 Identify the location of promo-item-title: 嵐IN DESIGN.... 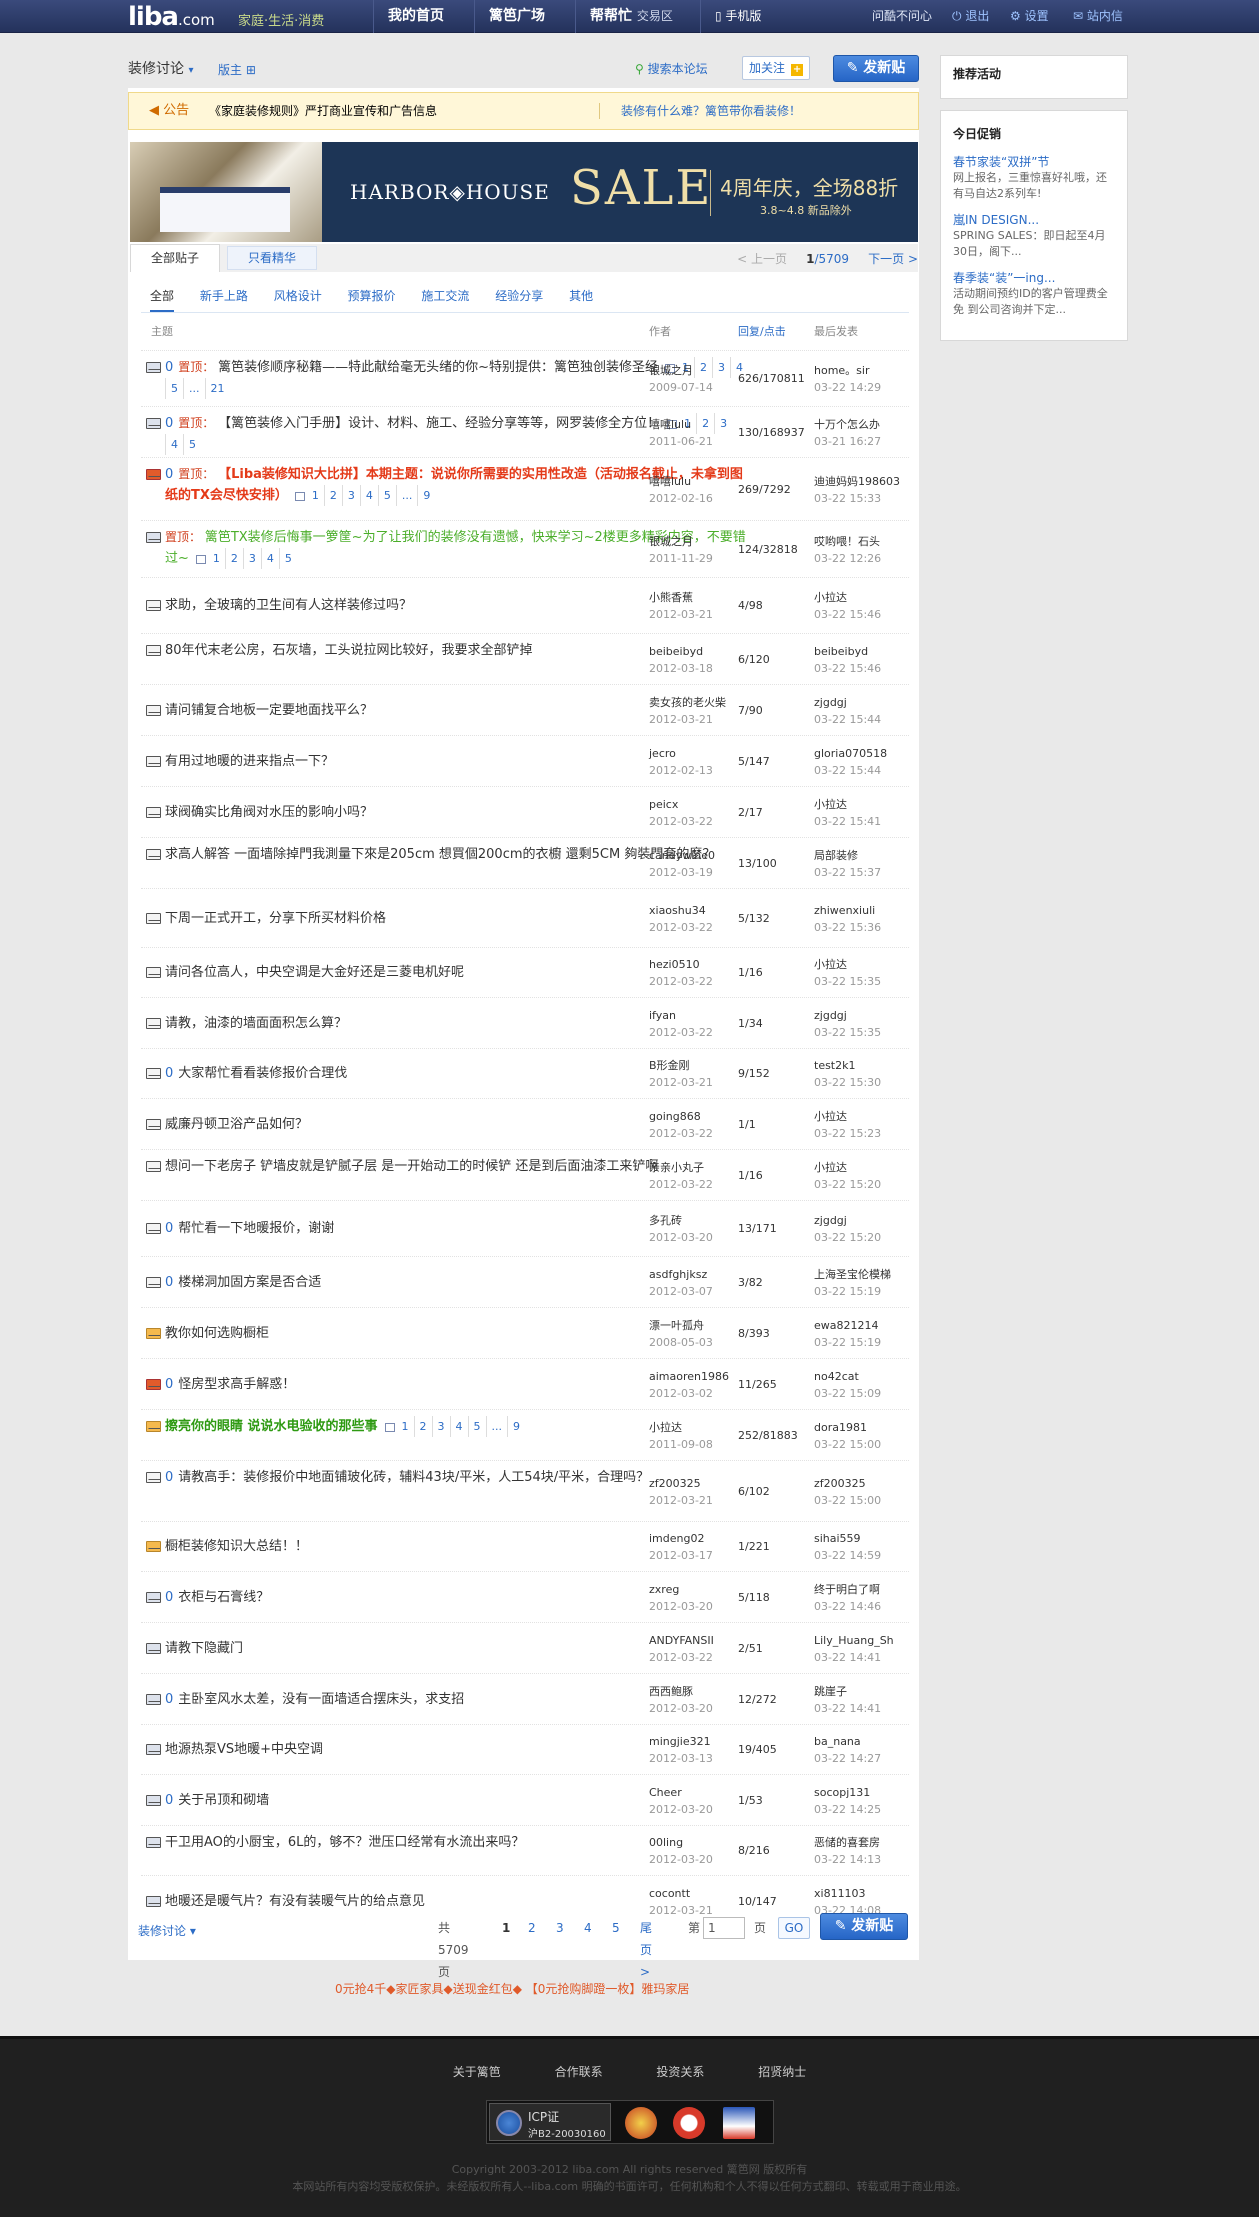
(1034, 220).